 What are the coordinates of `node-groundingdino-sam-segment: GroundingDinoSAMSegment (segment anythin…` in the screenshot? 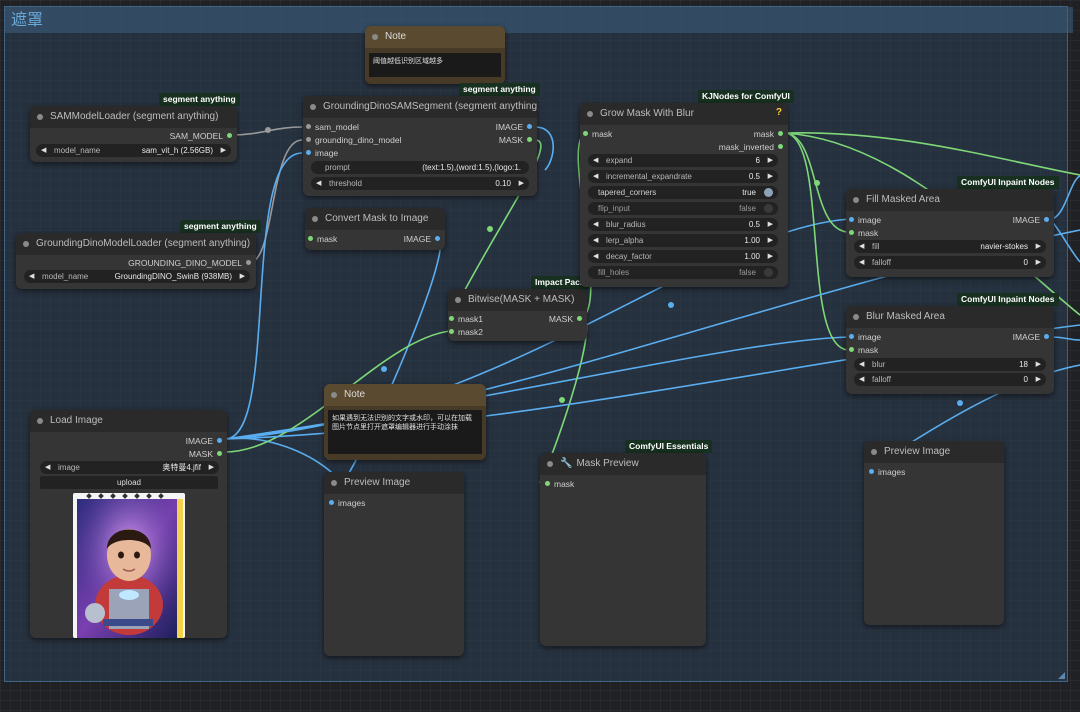 It's located at (420, 146).